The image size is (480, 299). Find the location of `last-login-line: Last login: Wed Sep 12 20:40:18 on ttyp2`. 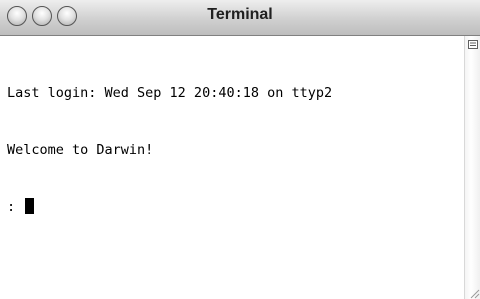

last-login-line: Last login: Wed Sep 12 20:40:18 on ttyp2 is located at coordinates (170, 93).